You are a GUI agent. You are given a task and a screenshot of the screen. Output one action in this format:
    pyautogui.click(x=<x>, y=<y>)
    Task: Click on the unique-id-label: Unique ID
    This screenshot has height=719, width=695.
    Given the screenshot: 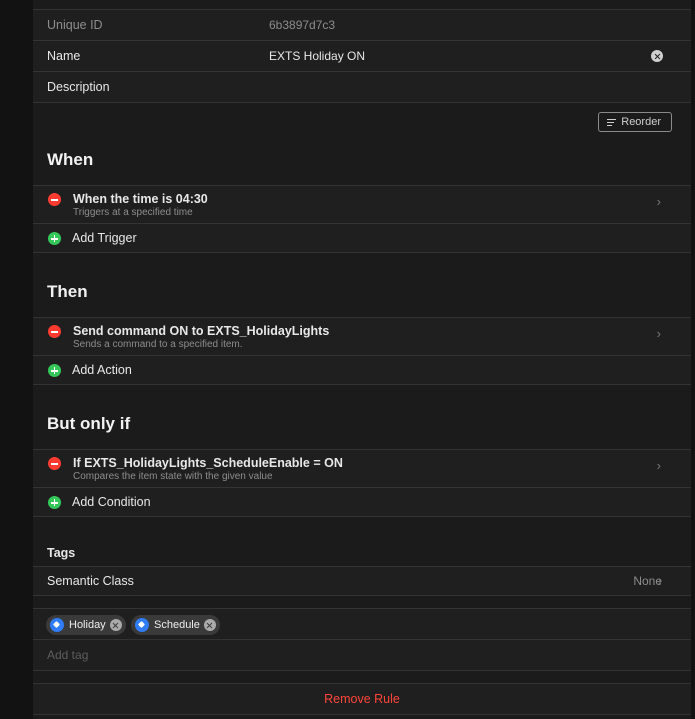 What is the action you would take?
    pyautogui.click(x=75, y=25)
    